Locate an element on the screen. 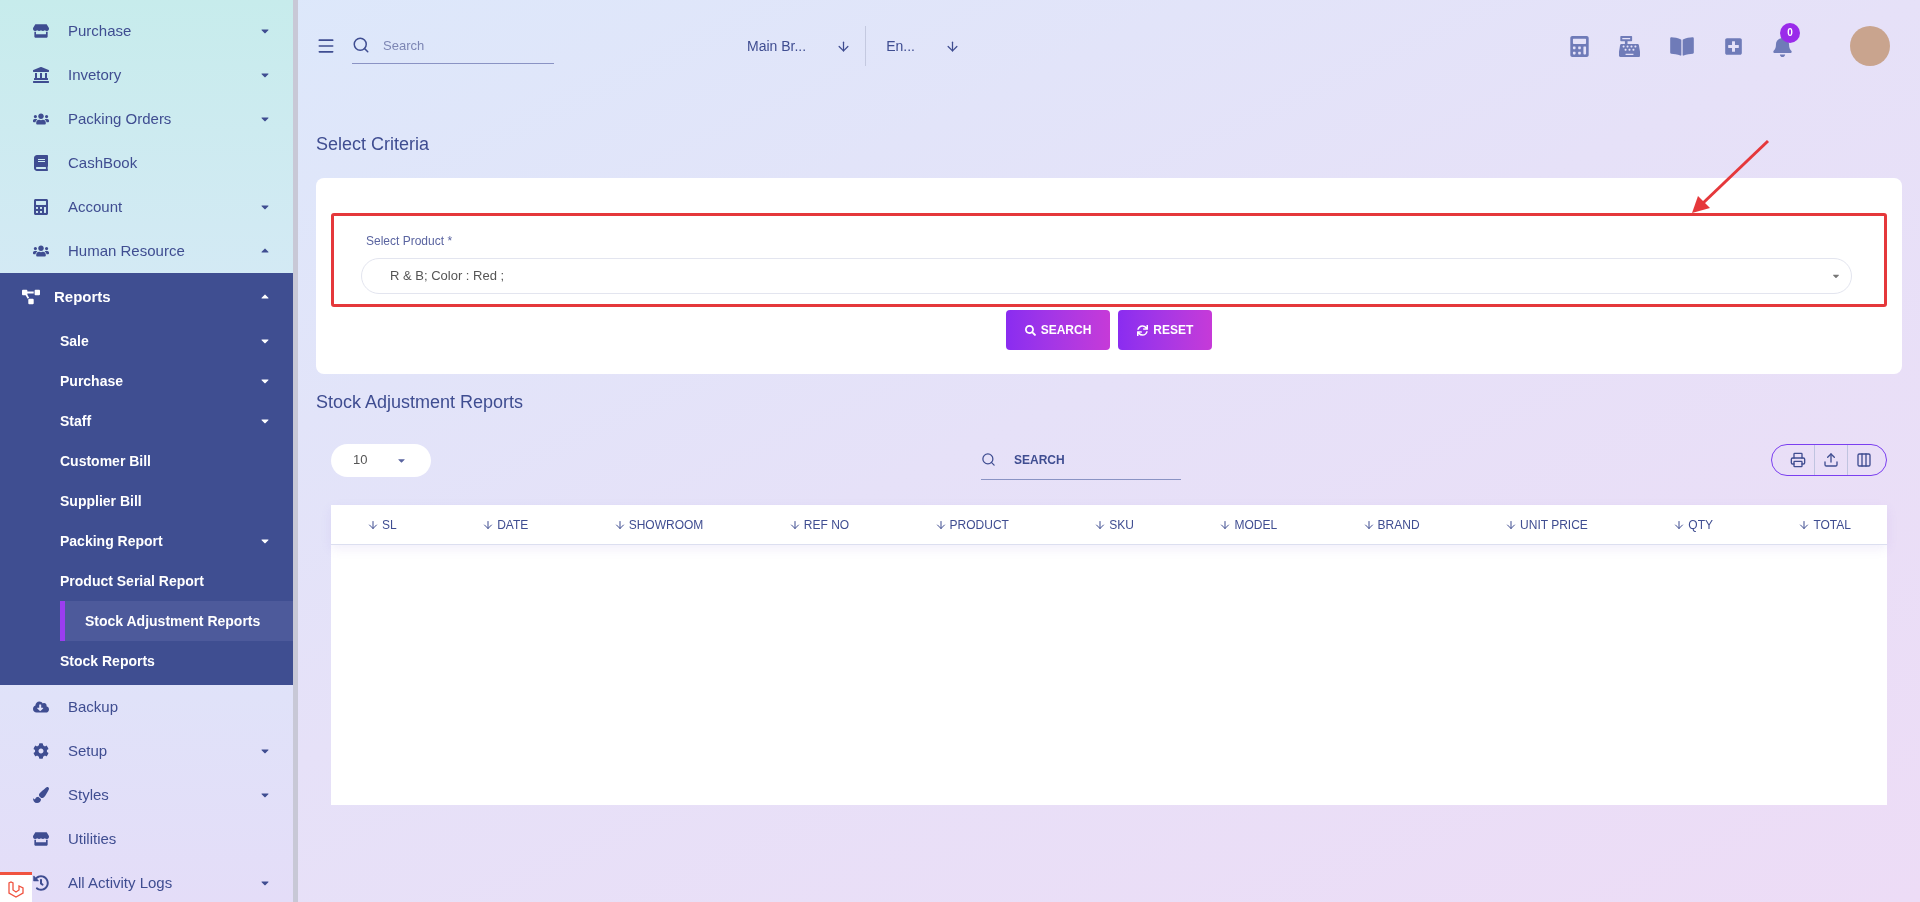 This screenshot has height=902, width=1920. menu-item: Invetory is located at coordinates (146, 75).